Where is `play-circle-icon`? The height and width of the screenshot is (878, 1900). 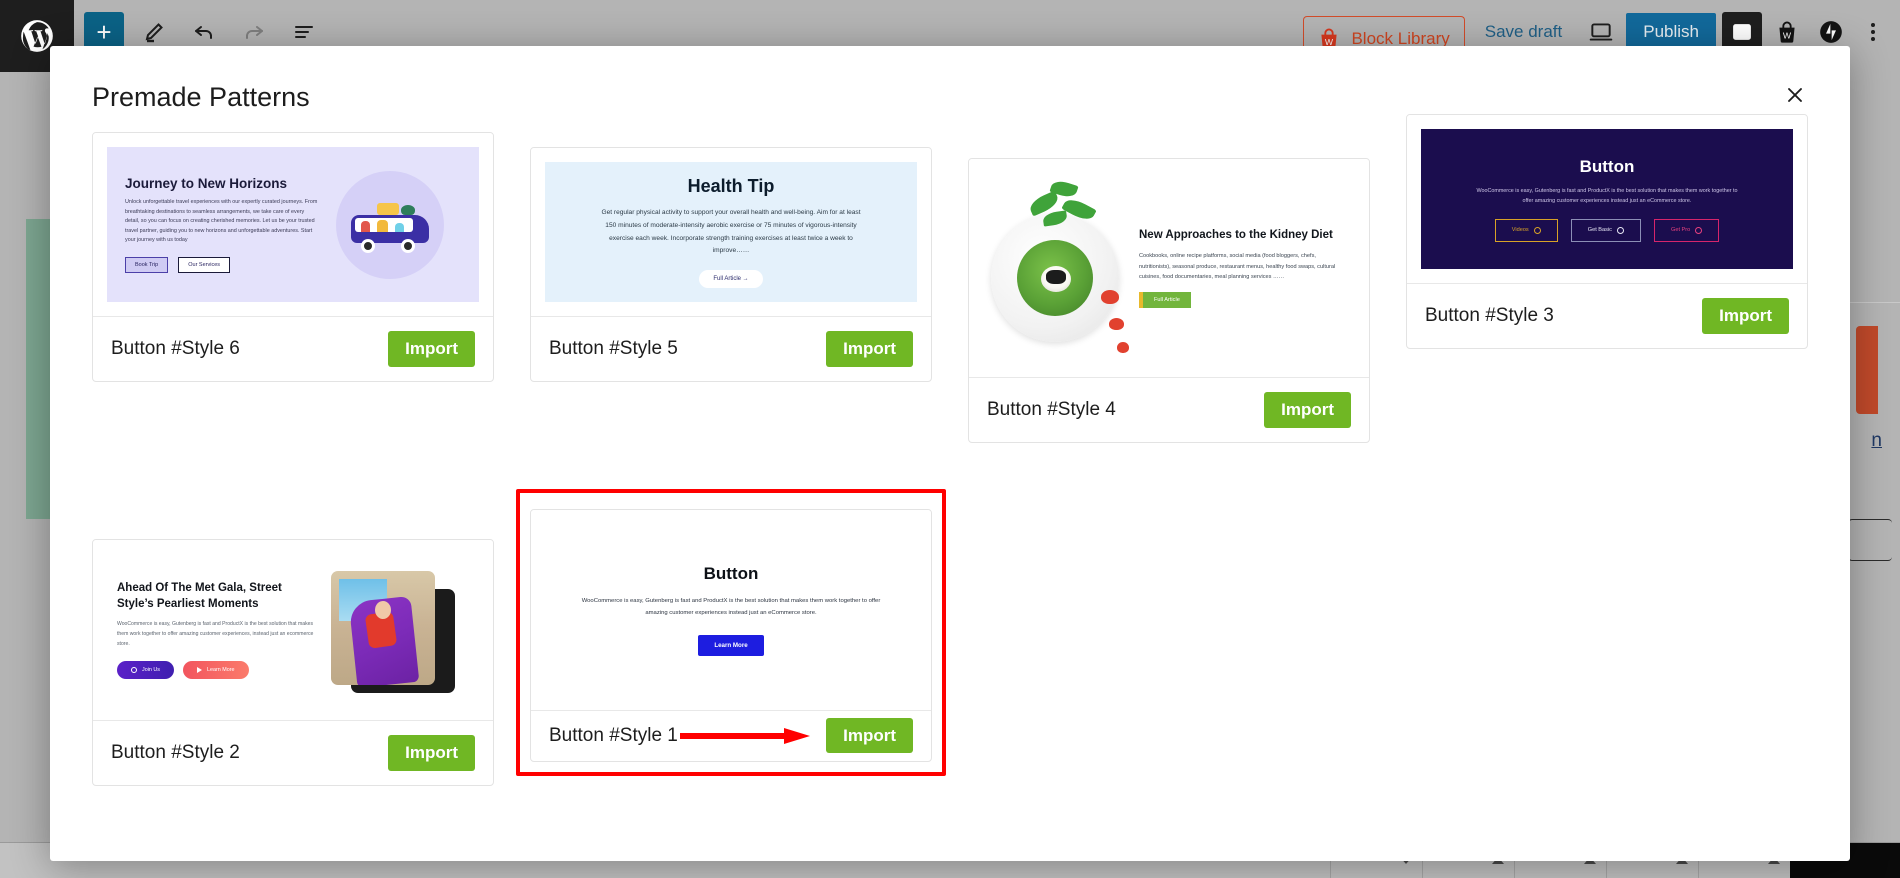 play-circle-icon is located at coordinates (1537, 230).